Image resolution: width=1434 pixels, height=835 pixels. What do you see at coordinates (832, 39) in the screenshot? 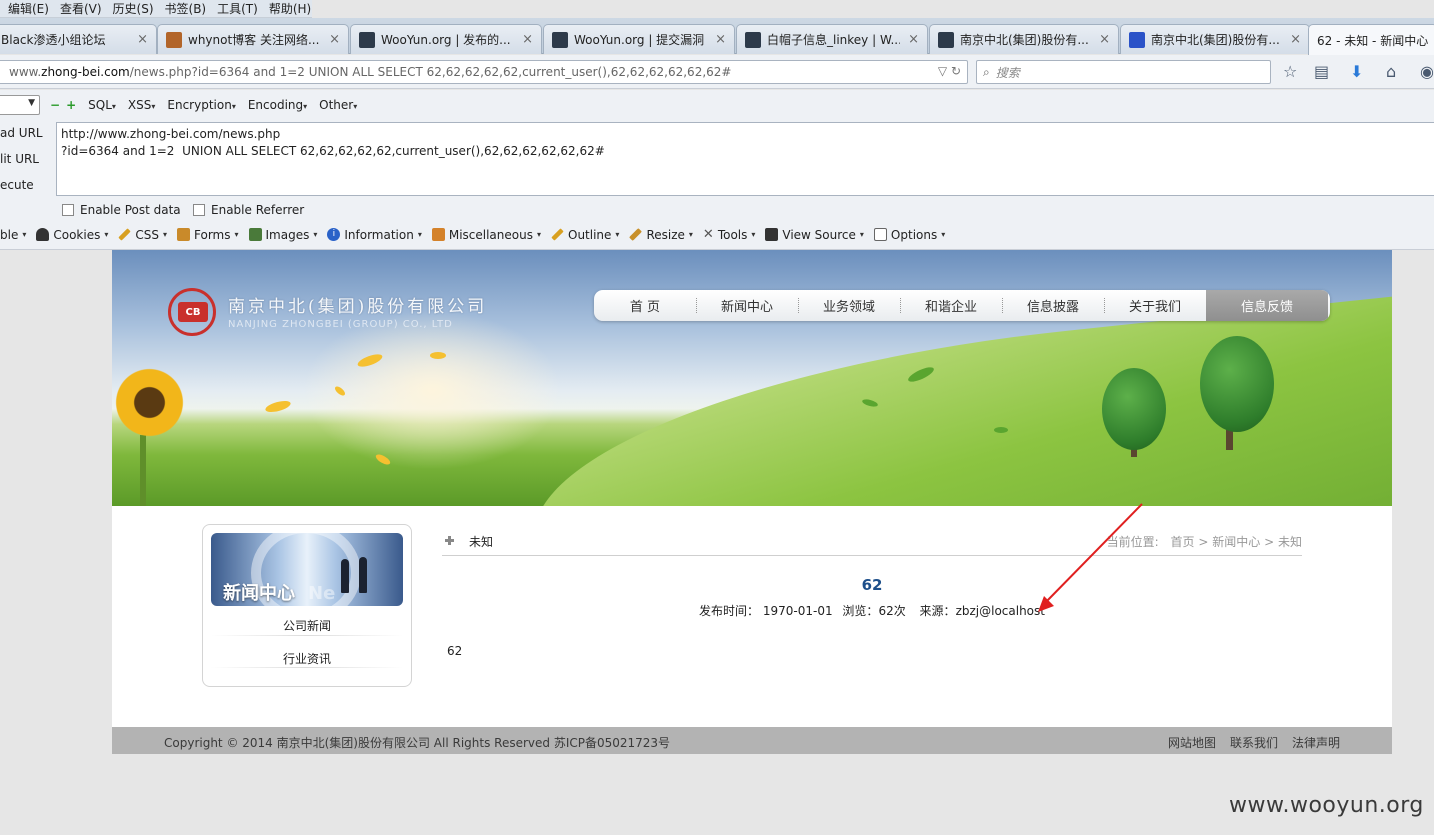
I see `browser-tab: 白帽子信息_linkey | W... ×` at bounding box center [832, 39].